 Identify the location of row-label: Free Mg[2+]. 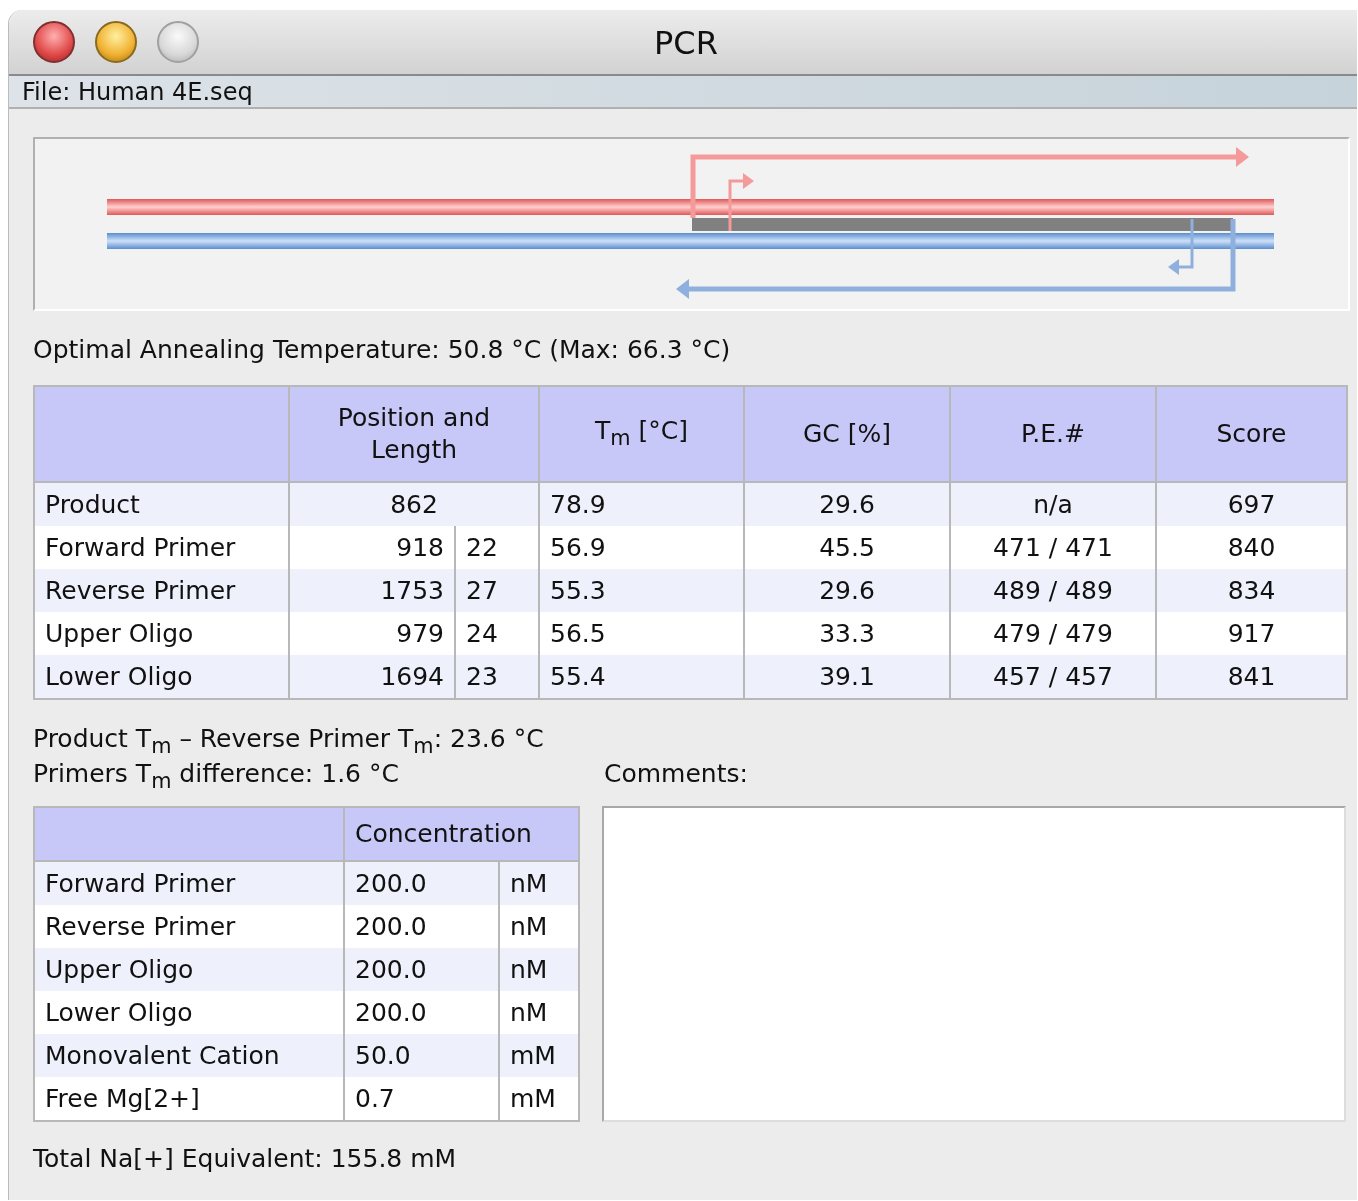
(189, 1098).